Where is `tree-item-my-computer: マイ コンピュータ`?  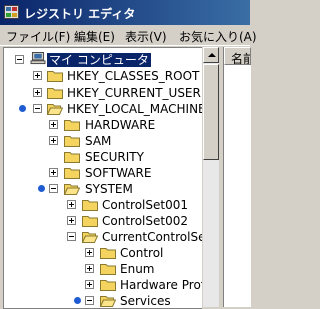
tree-item-my-computer: マイ コンピュータ is located at coordinates (102, 60).